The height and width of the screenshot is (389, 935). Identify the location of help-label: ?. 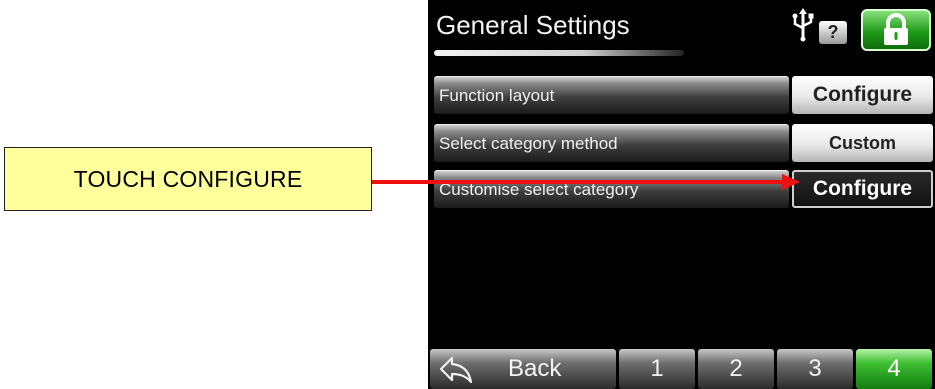
(833, 32).